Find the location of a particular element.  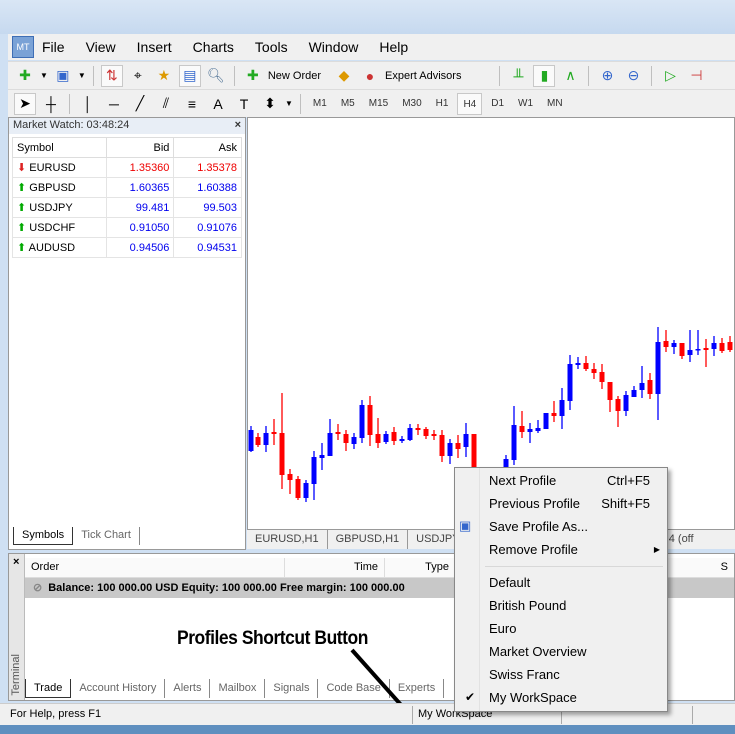

menu-view: View is located at coordinates (101, 47).